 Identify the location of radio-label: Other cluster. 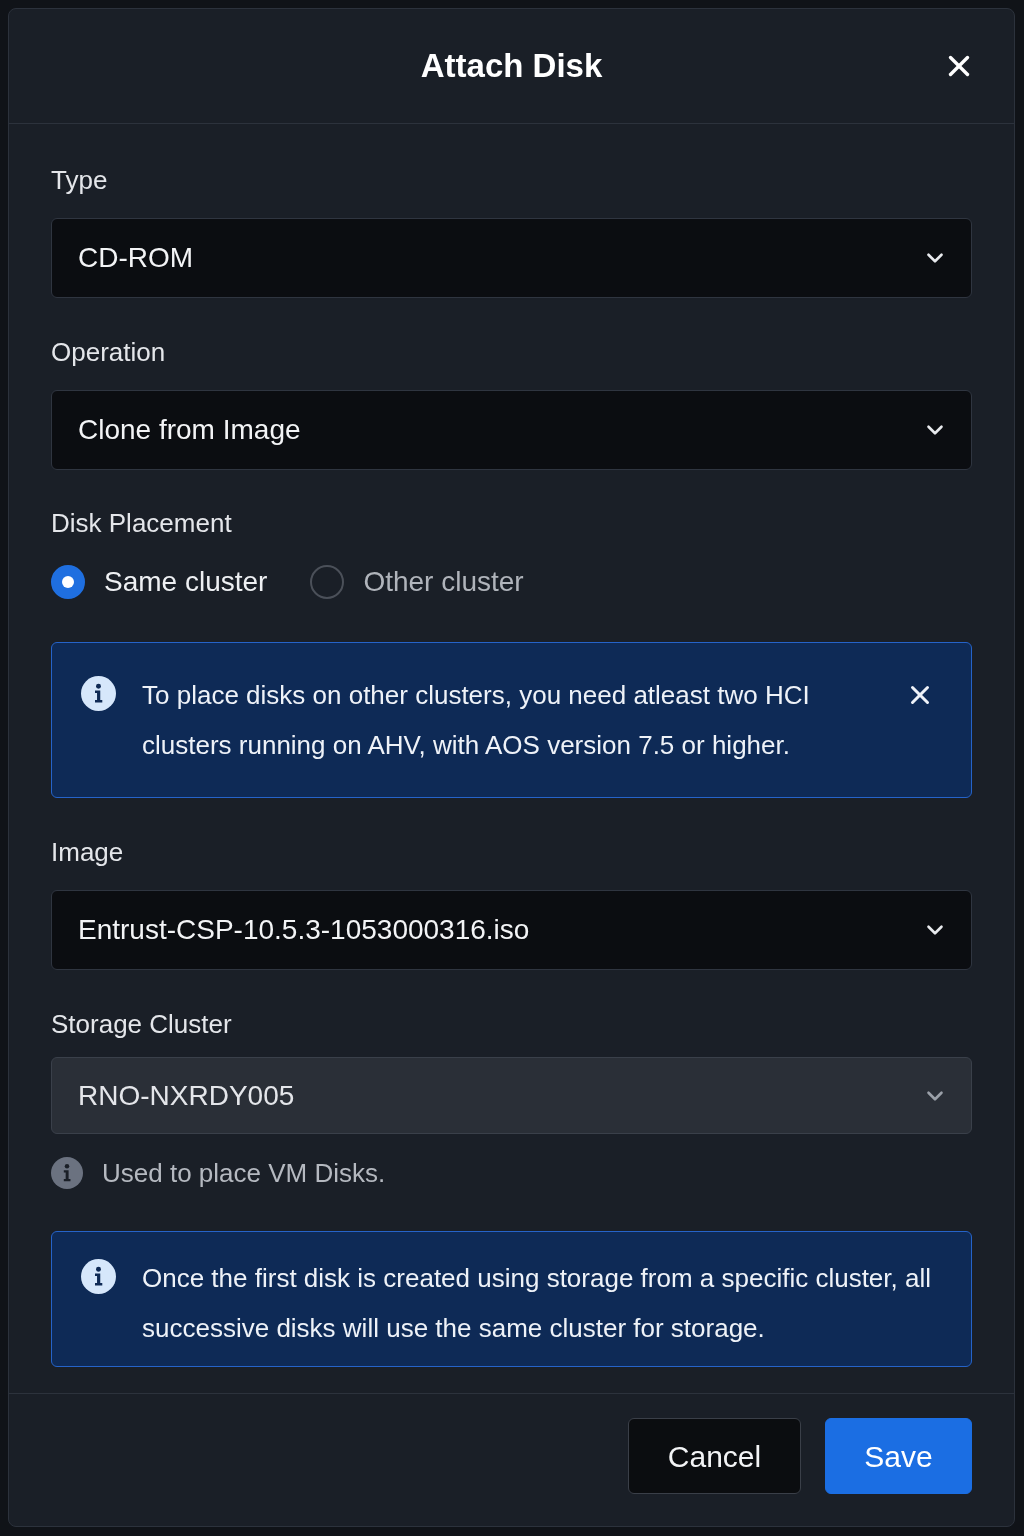
(443, 582).